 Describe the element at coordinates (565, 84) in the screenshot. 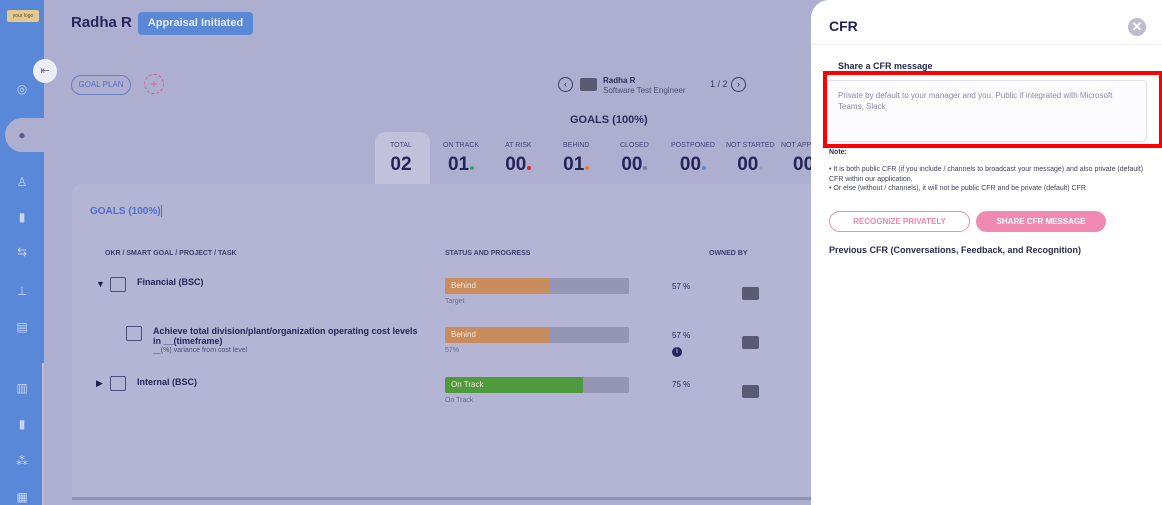

I see `previous-employee-button: ‹` at that location.